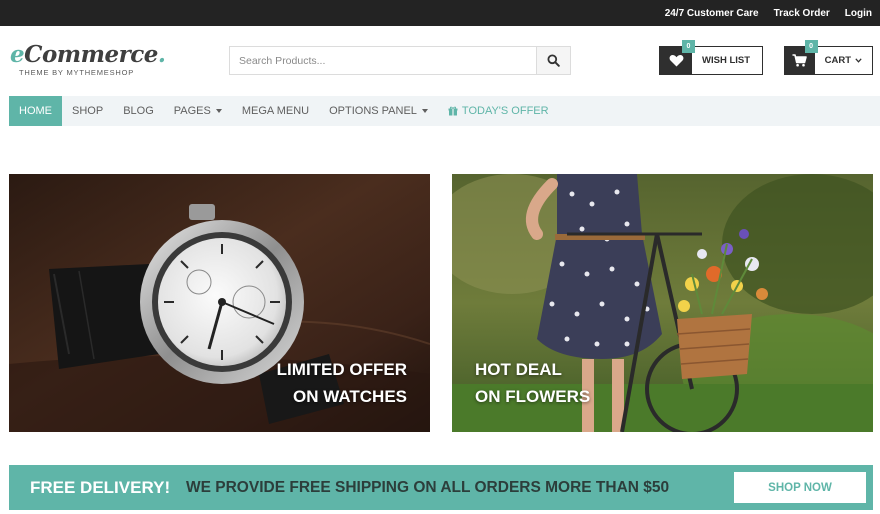  I want to click on wish-list-button: 0 WISH LIST, so click(711, 57).